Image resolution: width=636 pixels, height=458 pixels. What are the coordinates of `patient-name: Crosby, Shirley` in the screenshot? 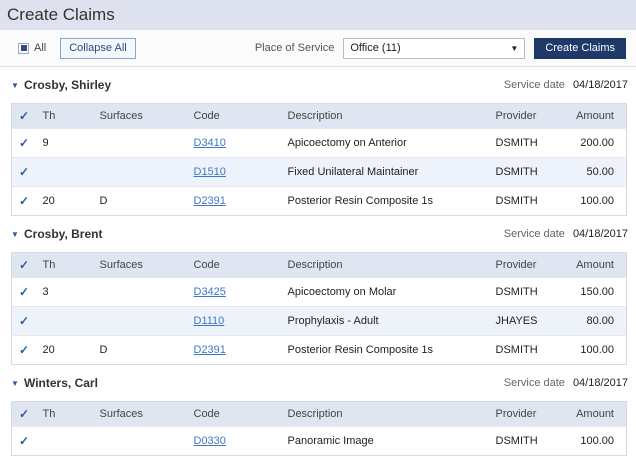 It's located at (68, 85).